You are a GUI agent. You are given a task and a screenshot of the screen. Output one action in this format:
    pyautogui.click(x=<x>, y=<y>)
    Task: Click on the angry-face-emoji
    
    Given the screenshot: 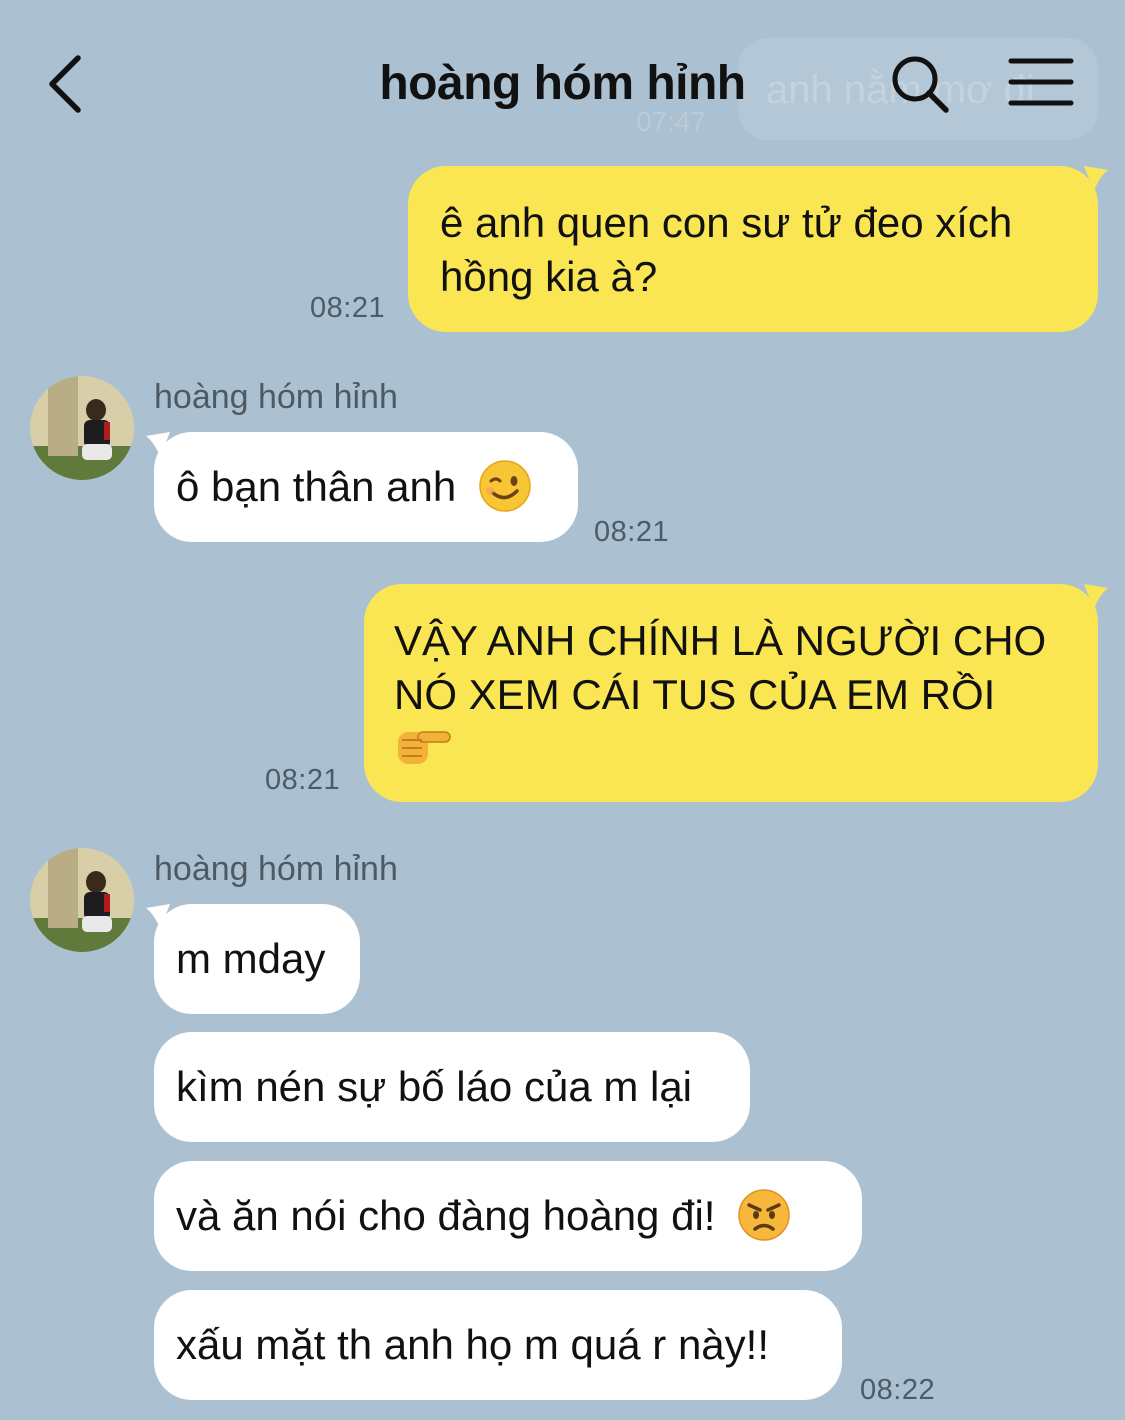 What is the action you would take?
    pyautogui.click(x=764, y=1215)
    